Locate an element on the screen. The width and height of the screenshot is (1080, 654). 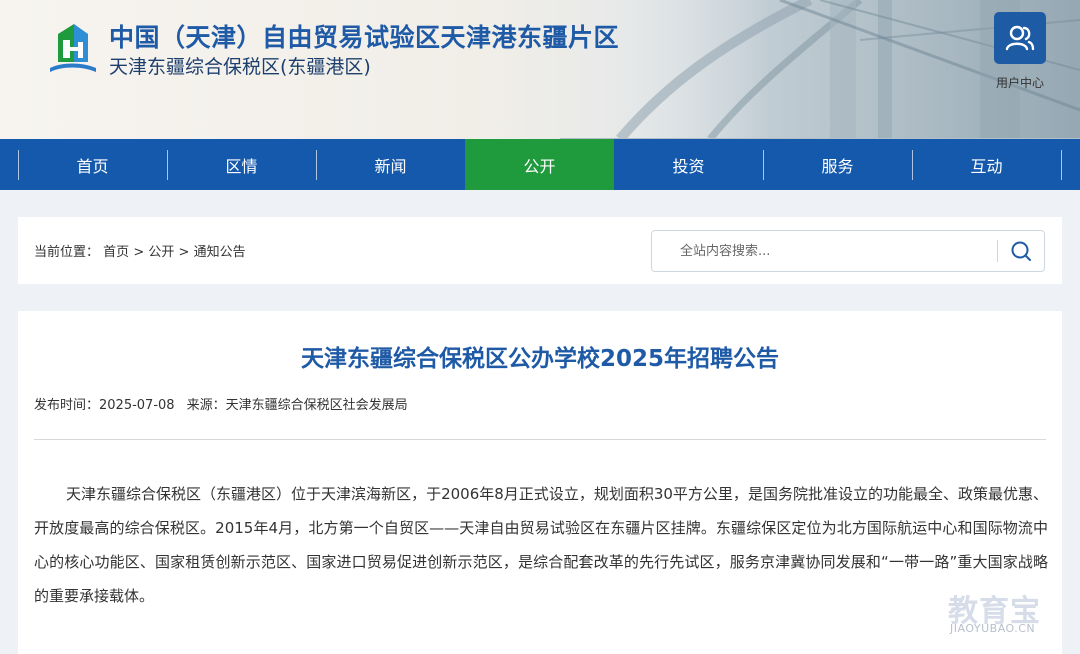
source-label: 来源： is located at coordinates (206, 405).